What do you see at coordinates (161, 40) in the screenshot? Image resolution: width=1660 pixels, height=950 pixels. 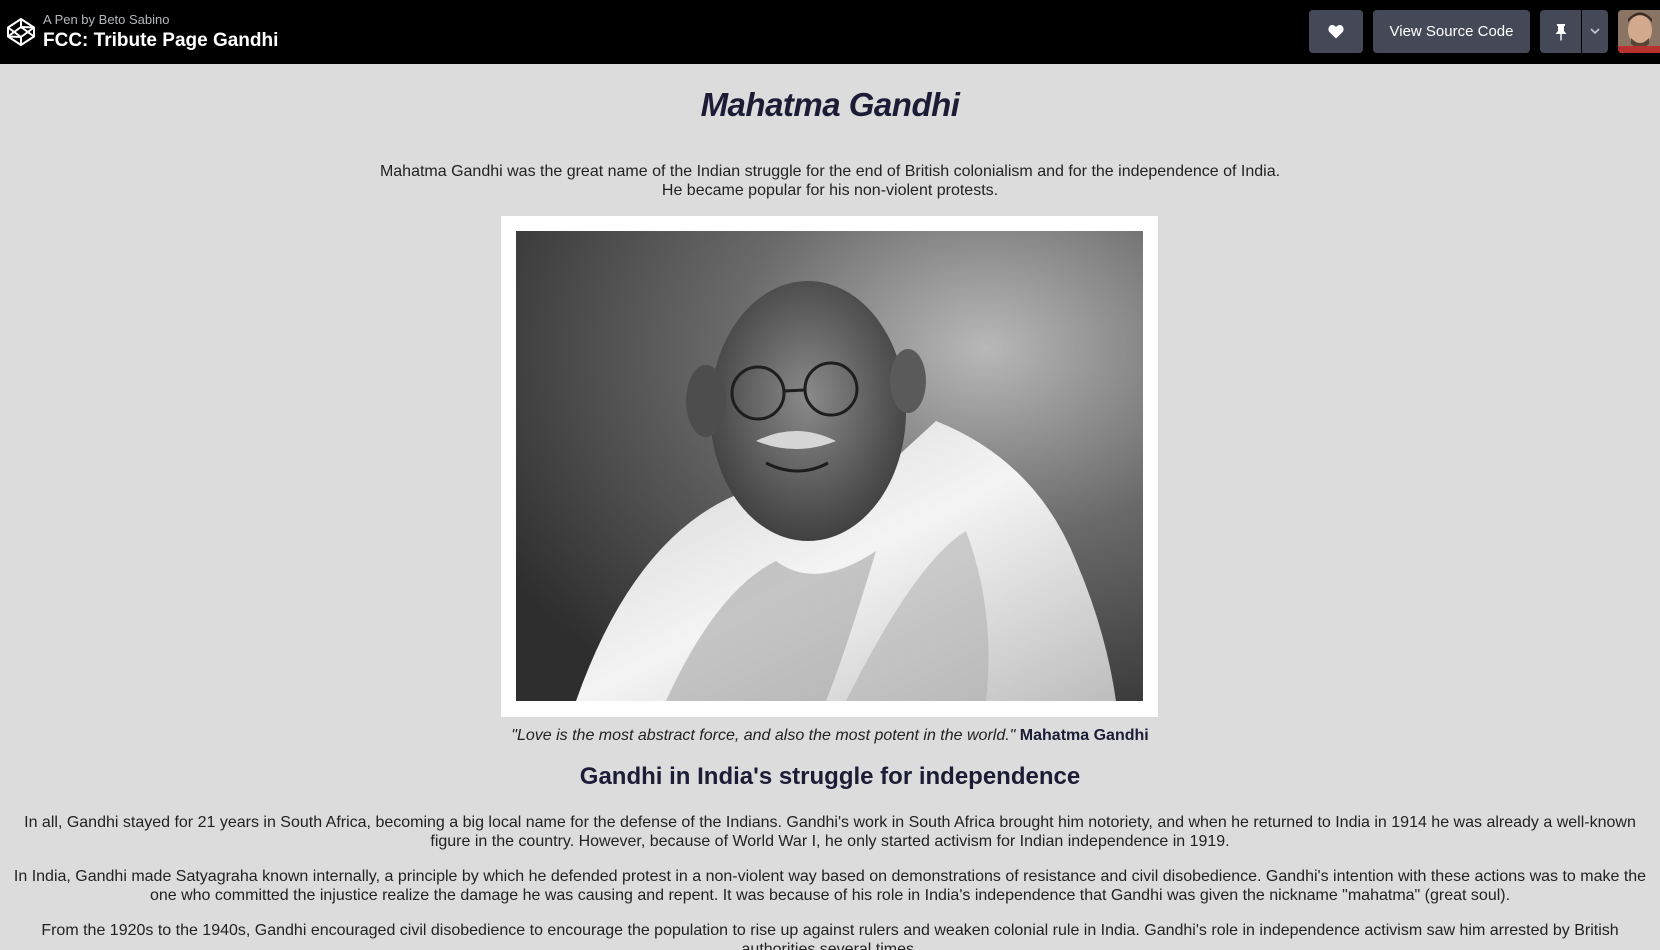 I see `pen-title: FCC: Tribute Page Gandhi` at bounding box center [161, 40].